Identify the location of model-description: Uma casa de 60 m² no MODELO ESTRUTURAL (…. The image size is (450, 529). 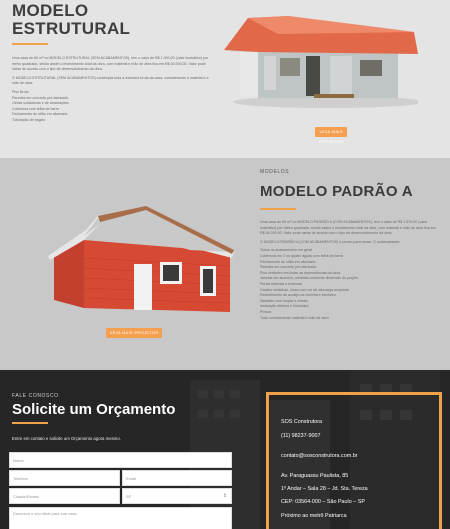
(112, 91).